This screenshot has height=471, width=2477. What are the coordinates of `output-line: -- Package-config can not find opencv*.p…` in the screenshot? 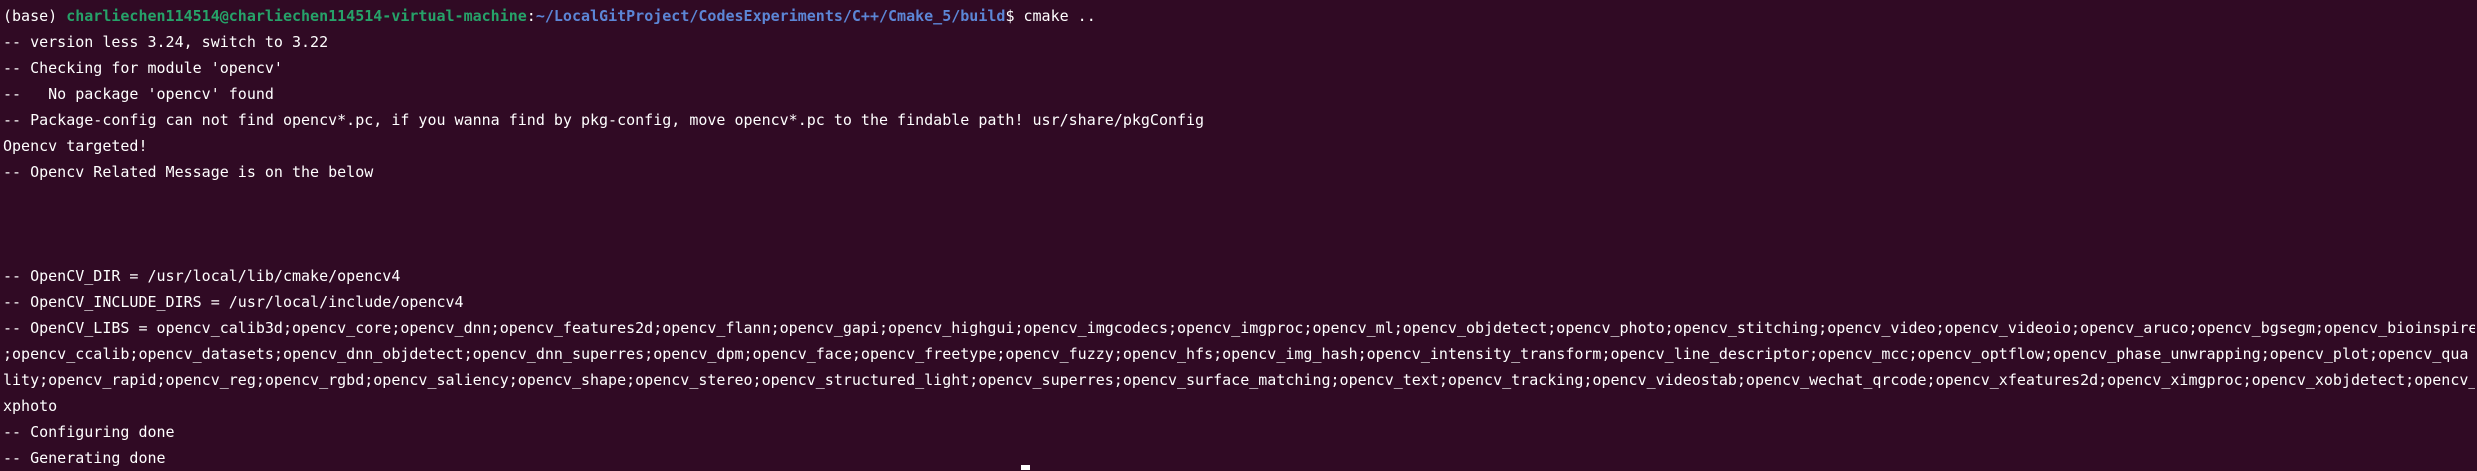 It's located at (604, 120).